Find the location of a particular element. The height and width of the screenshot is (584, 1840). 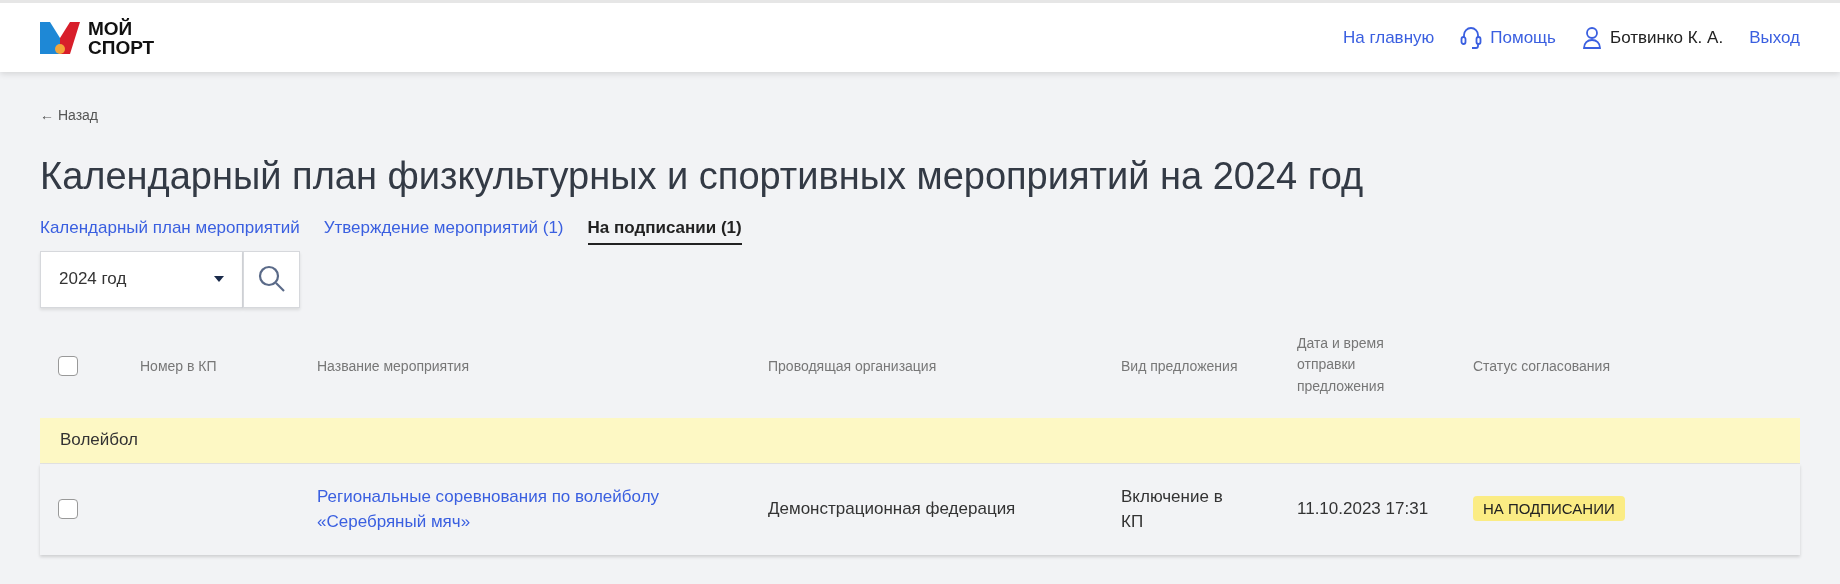

search-button is located at coordinates (271, 279).